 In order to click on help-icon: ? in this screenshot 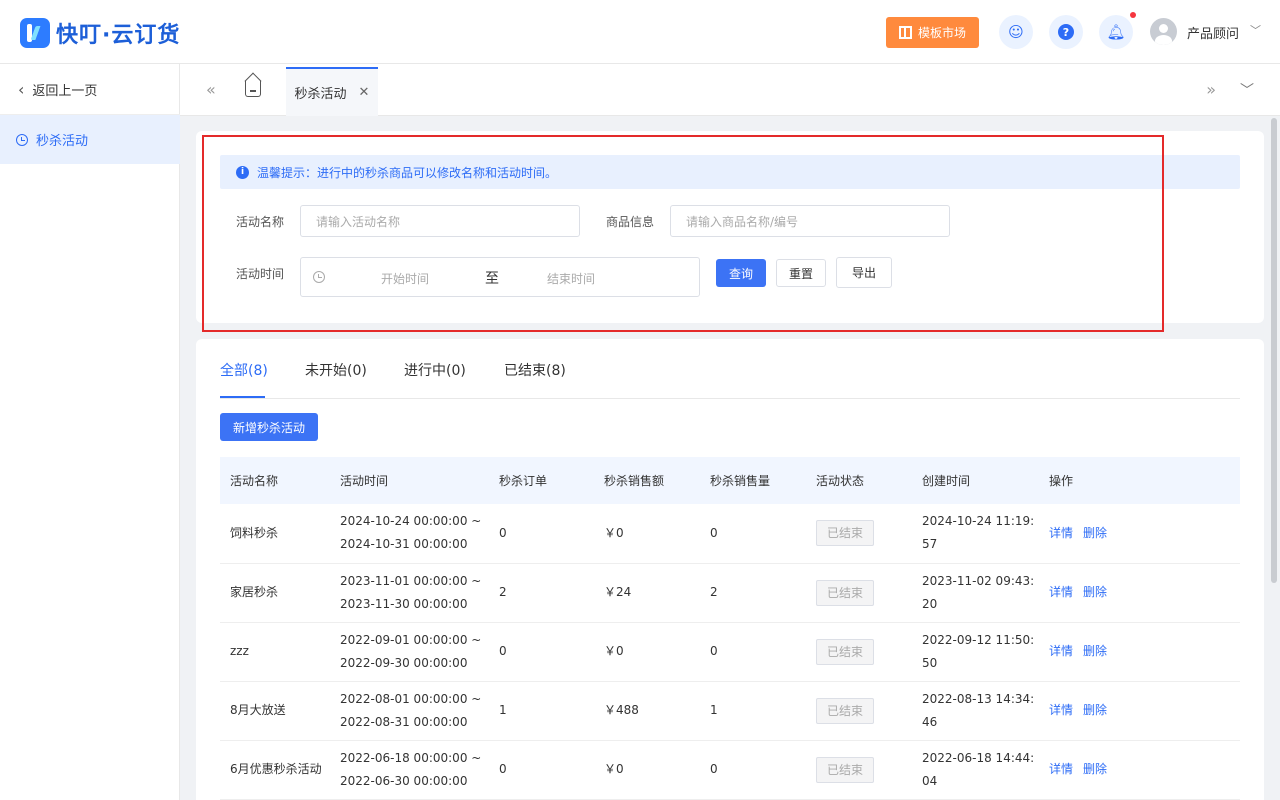, I will do `click(1066, 32)`.